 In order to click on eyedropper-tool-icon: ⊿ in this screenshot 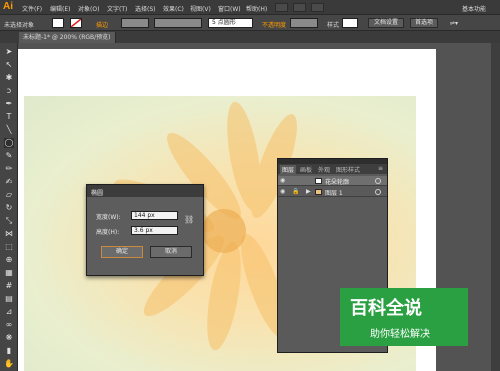, I will do `click(9, 312)`.